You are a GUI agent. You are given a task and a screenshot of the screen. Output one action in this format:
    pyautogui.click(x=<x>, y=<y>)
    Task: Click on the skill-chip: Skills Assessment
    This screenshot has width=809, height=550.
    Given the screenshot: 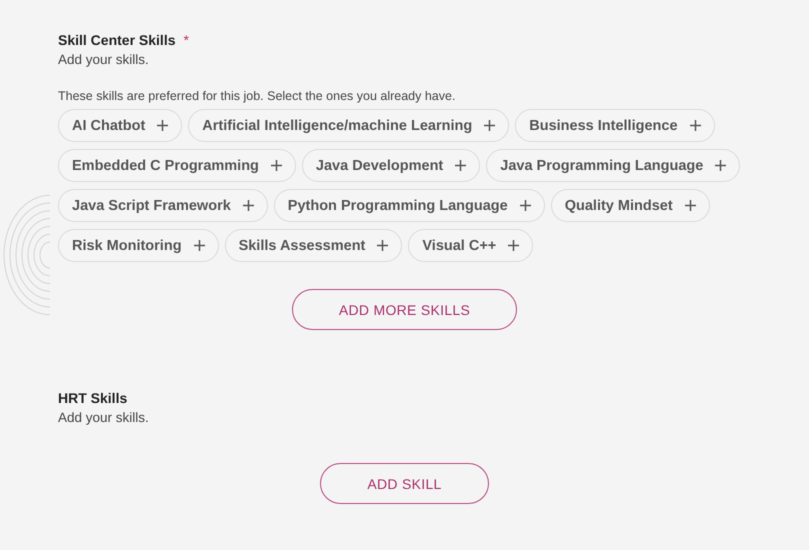 What is the action you would take?
    pyautogui.click(x=313, y=245)
    